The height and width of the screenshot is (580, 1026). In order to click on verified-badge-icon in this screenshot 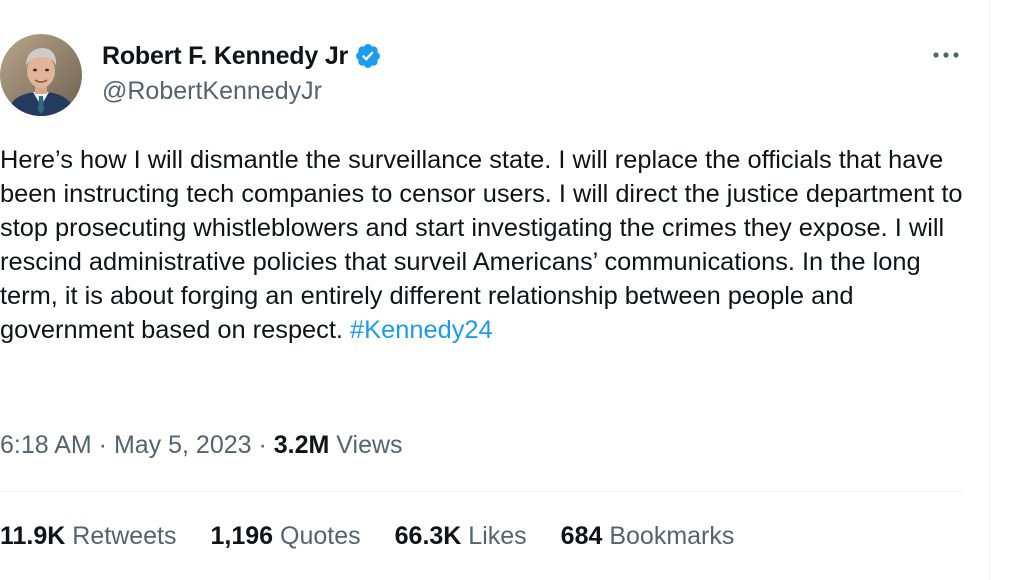, I will do `click(368, 56)`.